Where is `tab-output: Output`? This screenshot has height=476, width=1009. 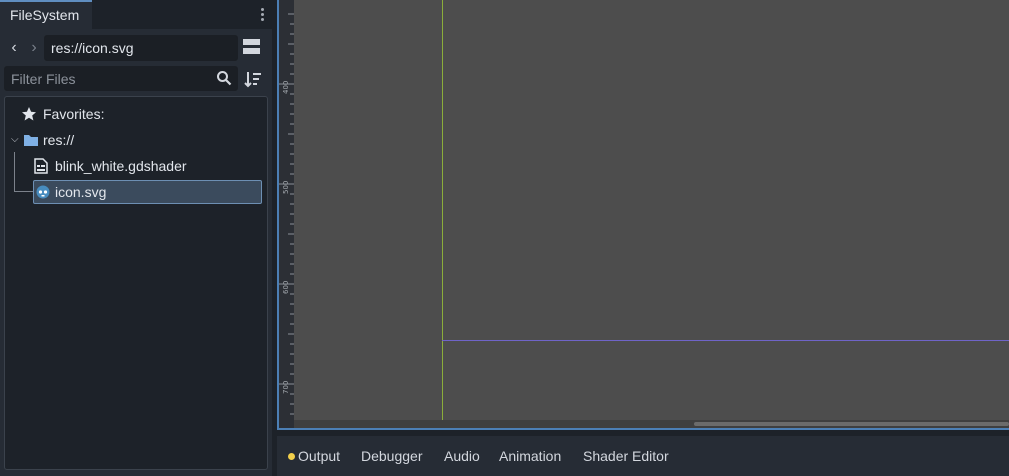 tab-output: Output is located at coordinates (319, 456).